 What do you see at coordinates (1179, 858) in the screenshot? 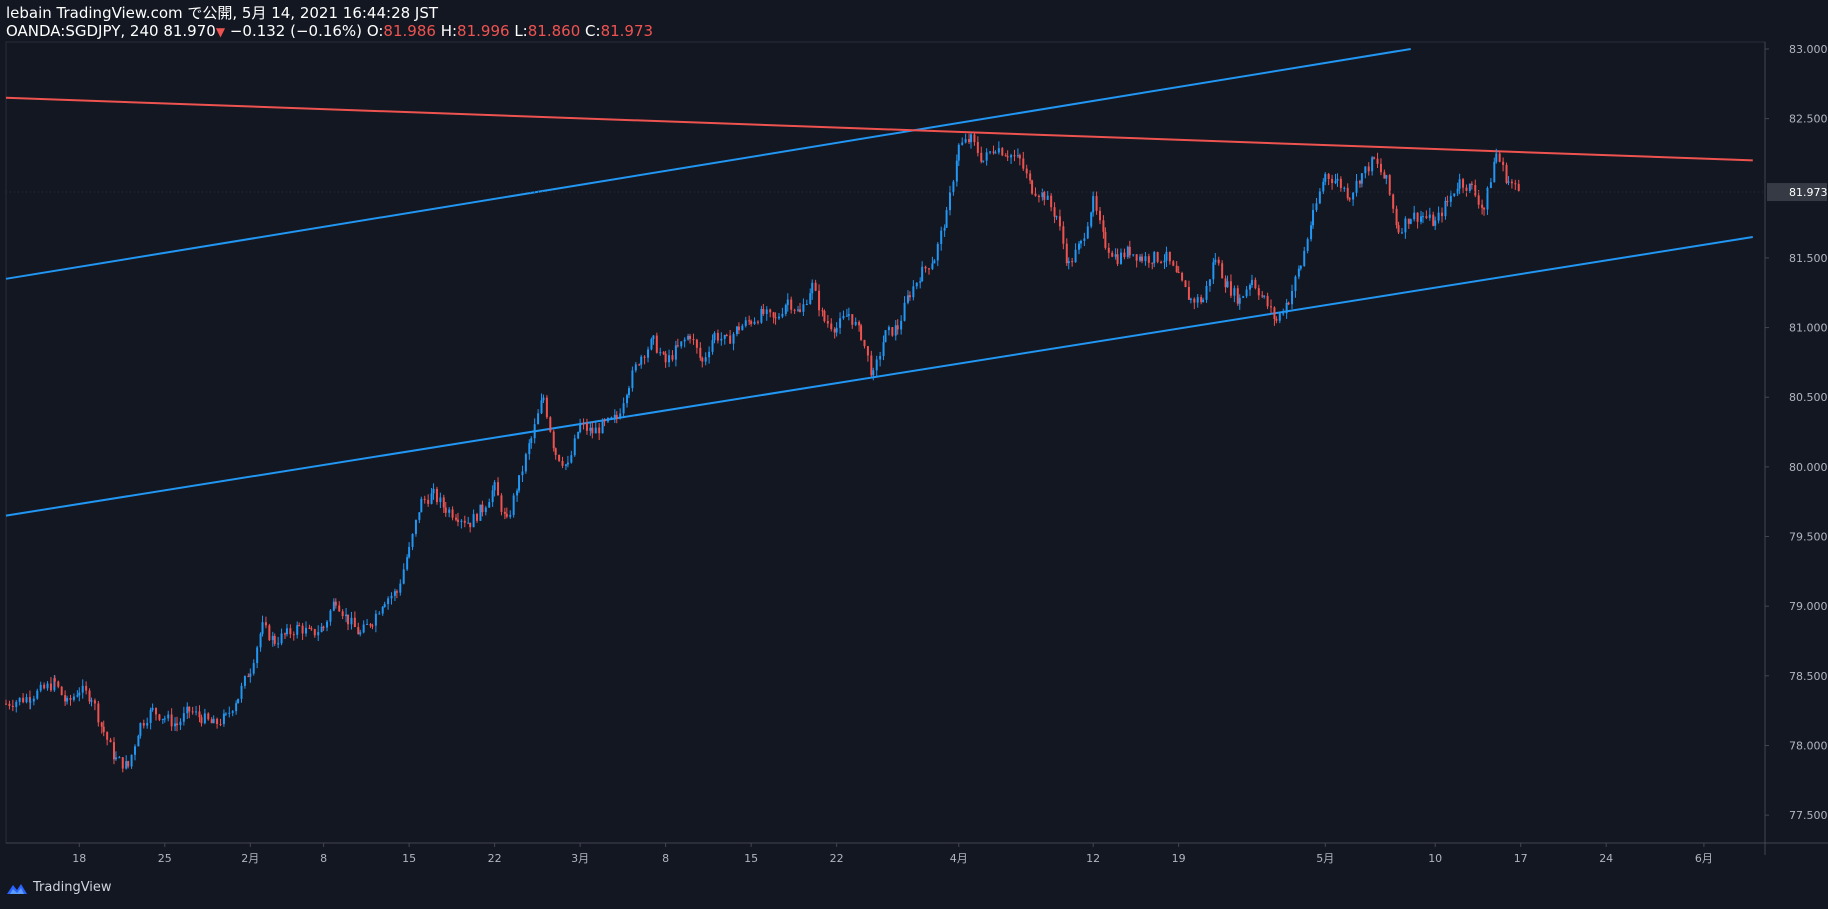
I see `x-tick-label: 19` at bounding box center [1179, 858].